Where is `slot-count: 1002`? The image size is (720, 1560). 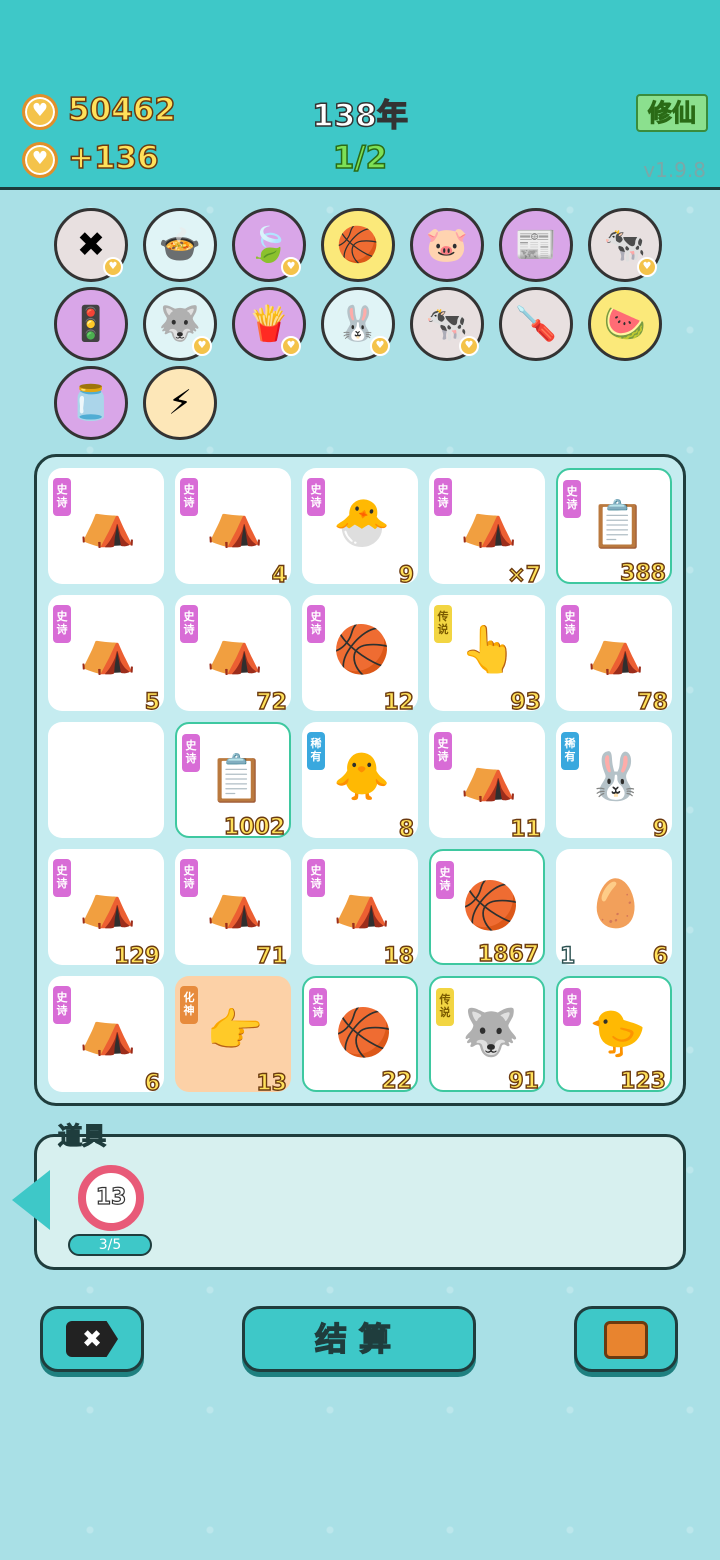 slot-count: 1002 is located at coordinates (254, 827).